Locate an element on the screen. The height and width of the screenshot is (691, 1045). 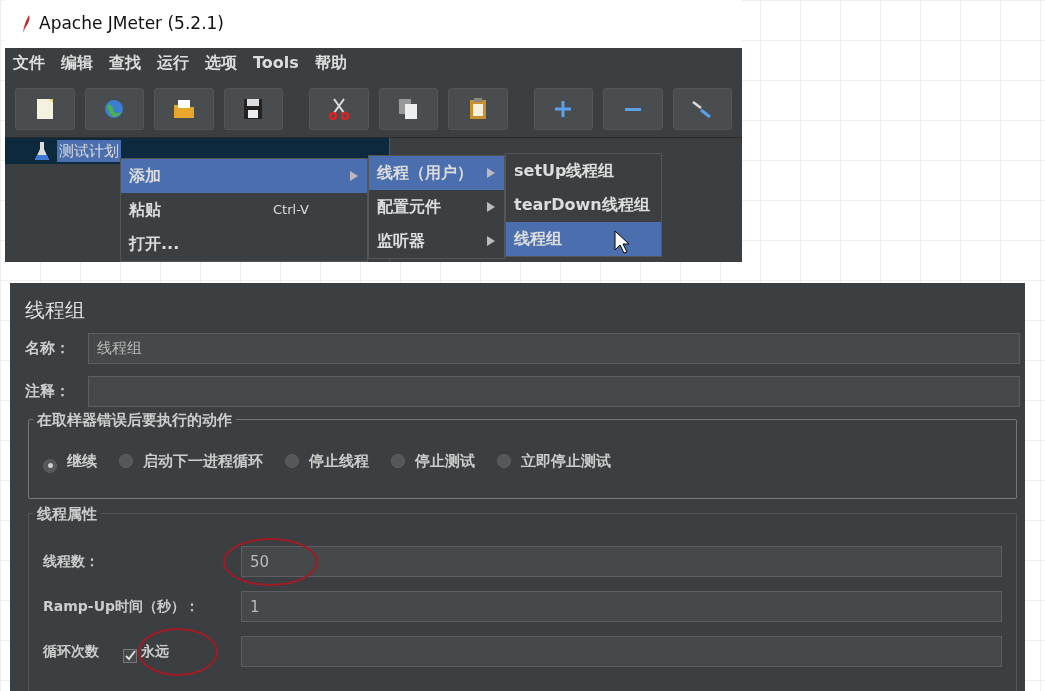
minus-icon is located at coordinates (632, 109).